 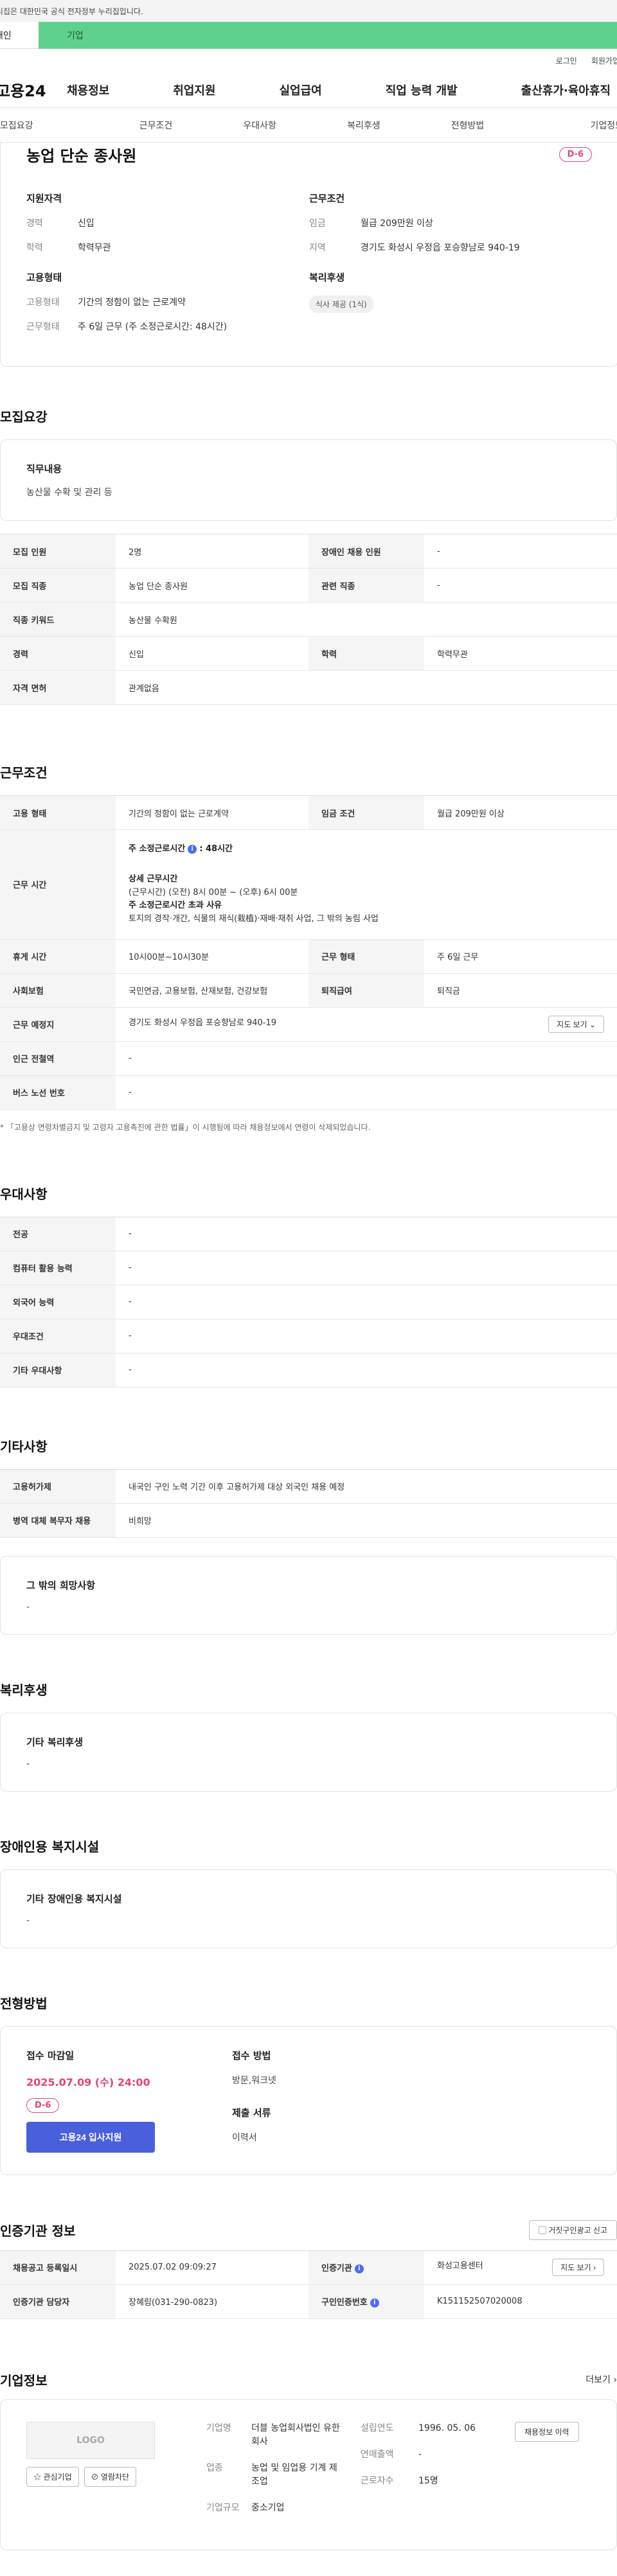 What do you see at coordinates (604, 60) in the screenshot?
I see `signup-link: 회원가입` at bounding box center [604, 60].